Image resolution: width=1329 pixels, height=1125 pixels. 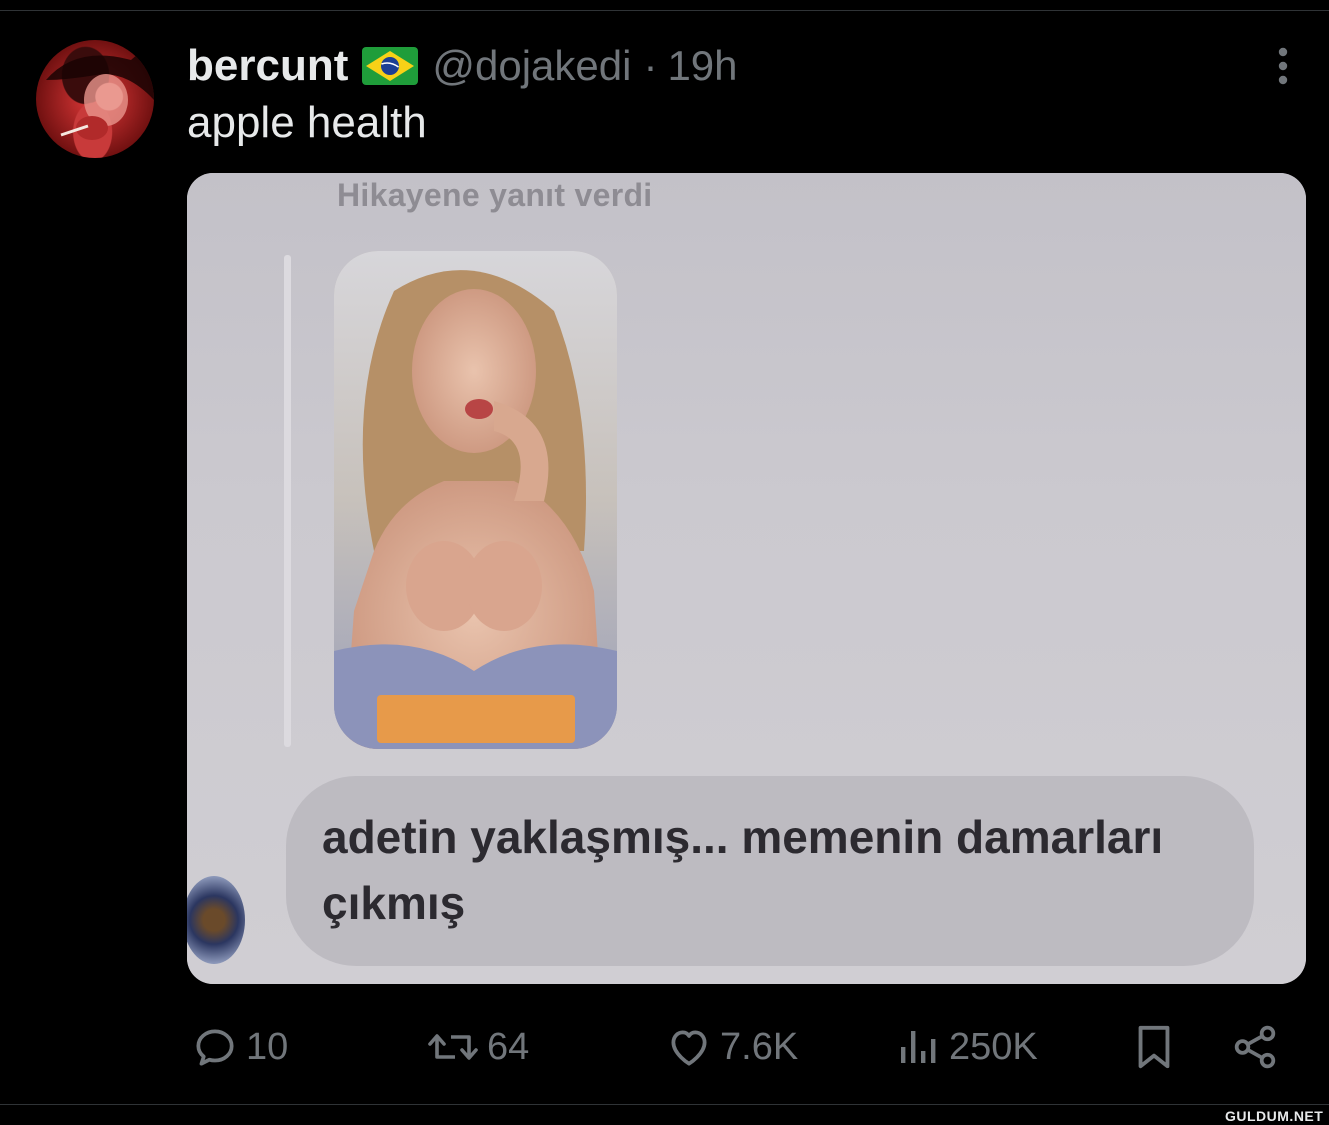 I want to click on like-button: 7.6K, so click(x=731, y=1047).